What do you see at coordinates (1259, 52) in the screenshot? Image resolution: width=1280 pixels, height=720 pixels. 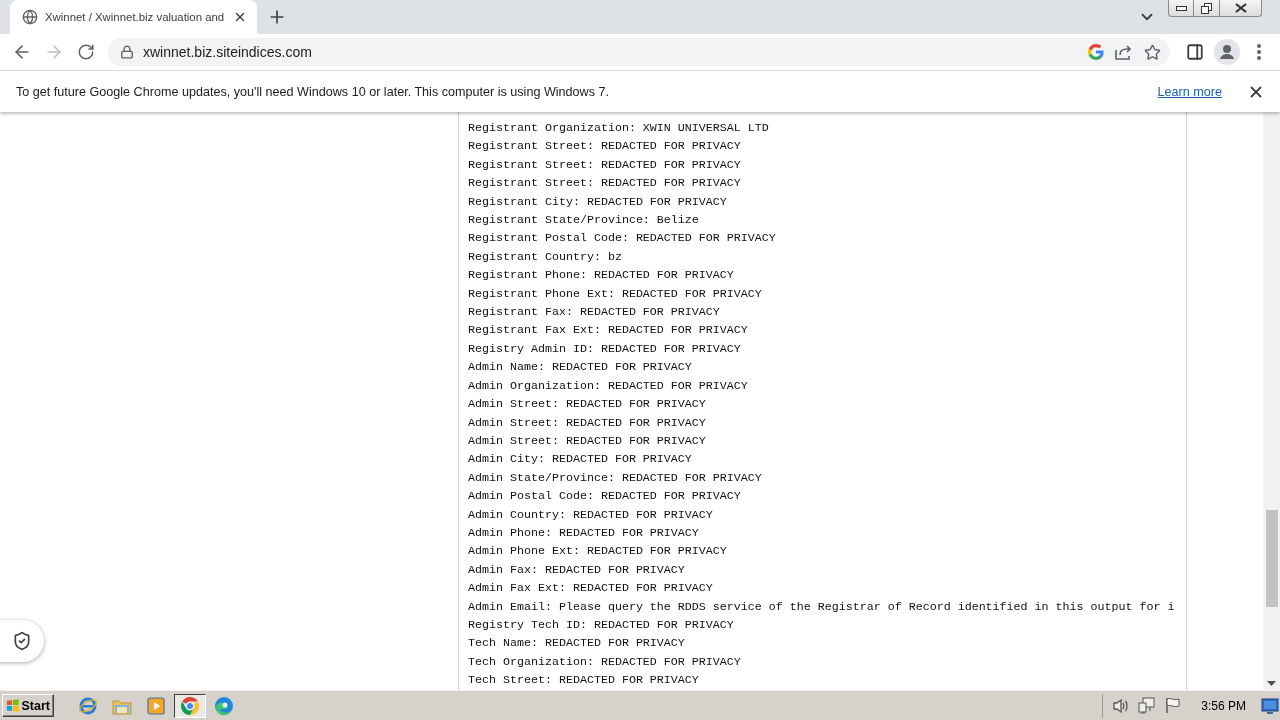 I see `menu-icon` at bounding box center [1259, 52].